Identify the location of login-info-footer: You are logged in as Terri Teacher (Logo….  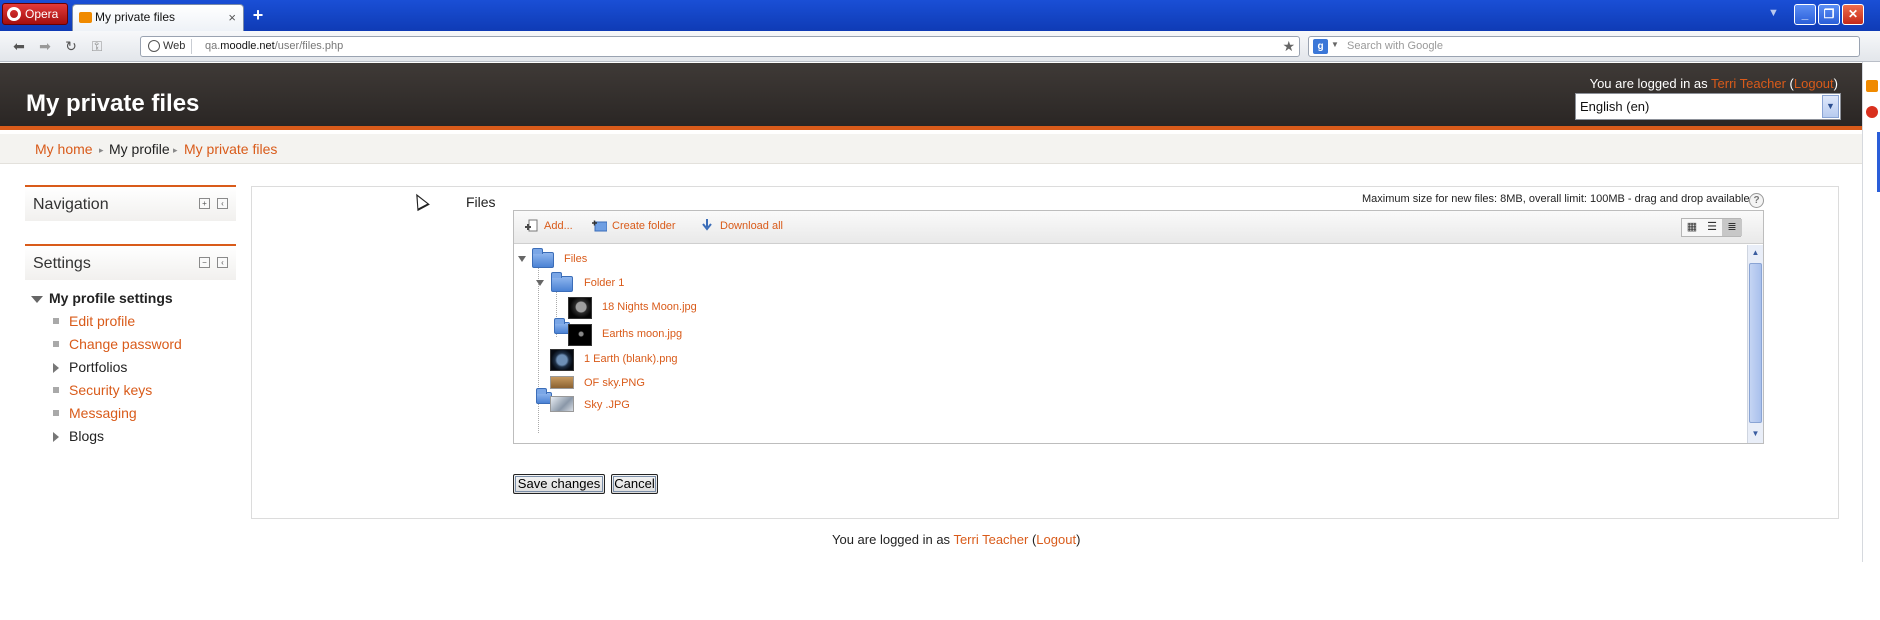
(956, 539).